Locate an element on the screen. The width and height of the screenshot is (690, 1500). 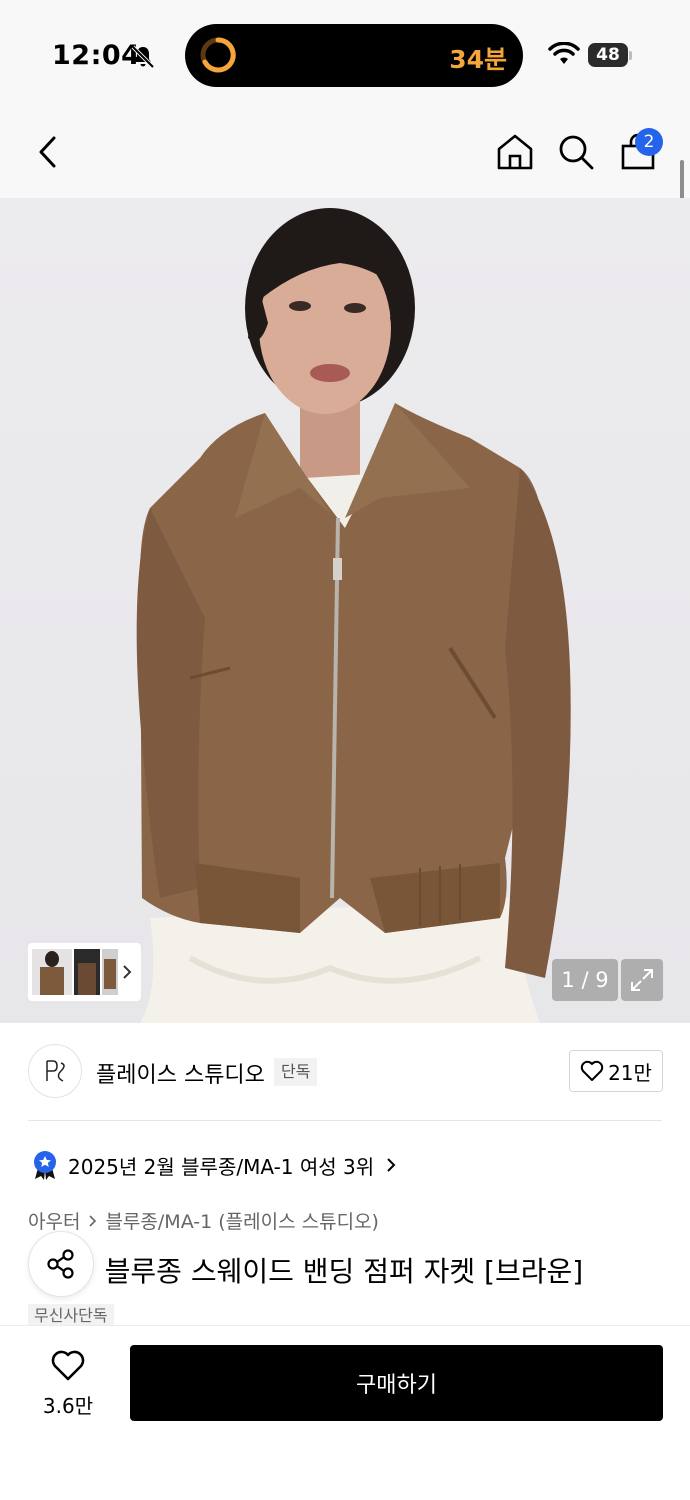
ranking-link: 2025년 2월 블루종/MA-1 여성 3위 is located at coordinates (214, 1165).